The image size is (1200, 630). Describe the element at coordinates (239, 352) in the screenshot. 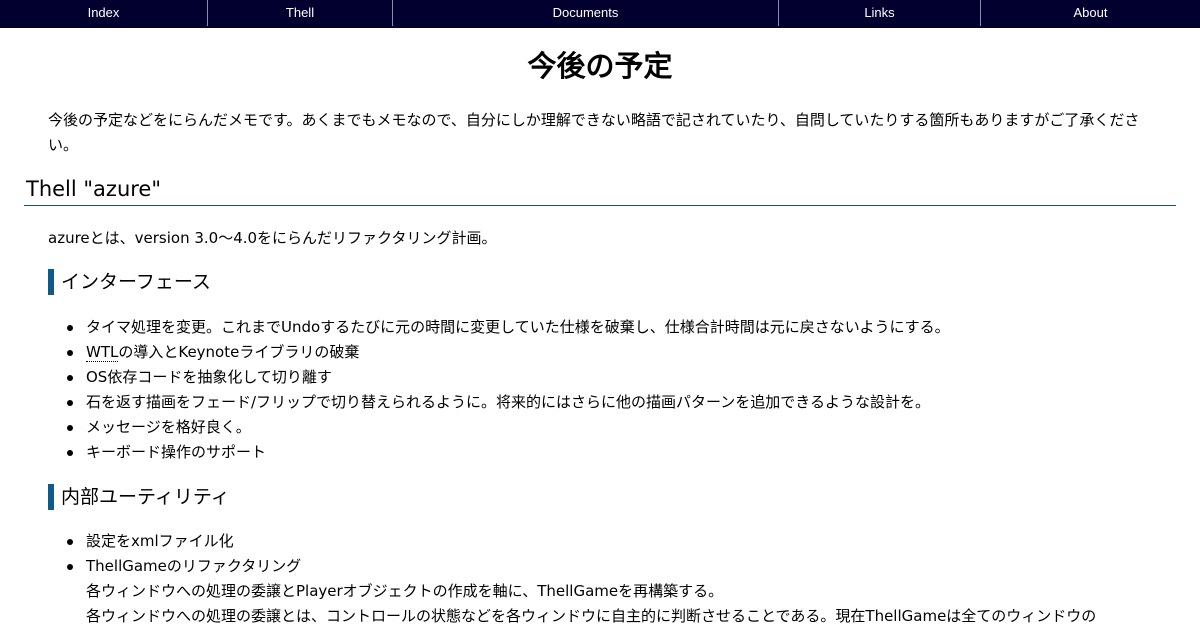

I see `list-item-text: の導入とKeynoteライブラリの破棄` at that location.